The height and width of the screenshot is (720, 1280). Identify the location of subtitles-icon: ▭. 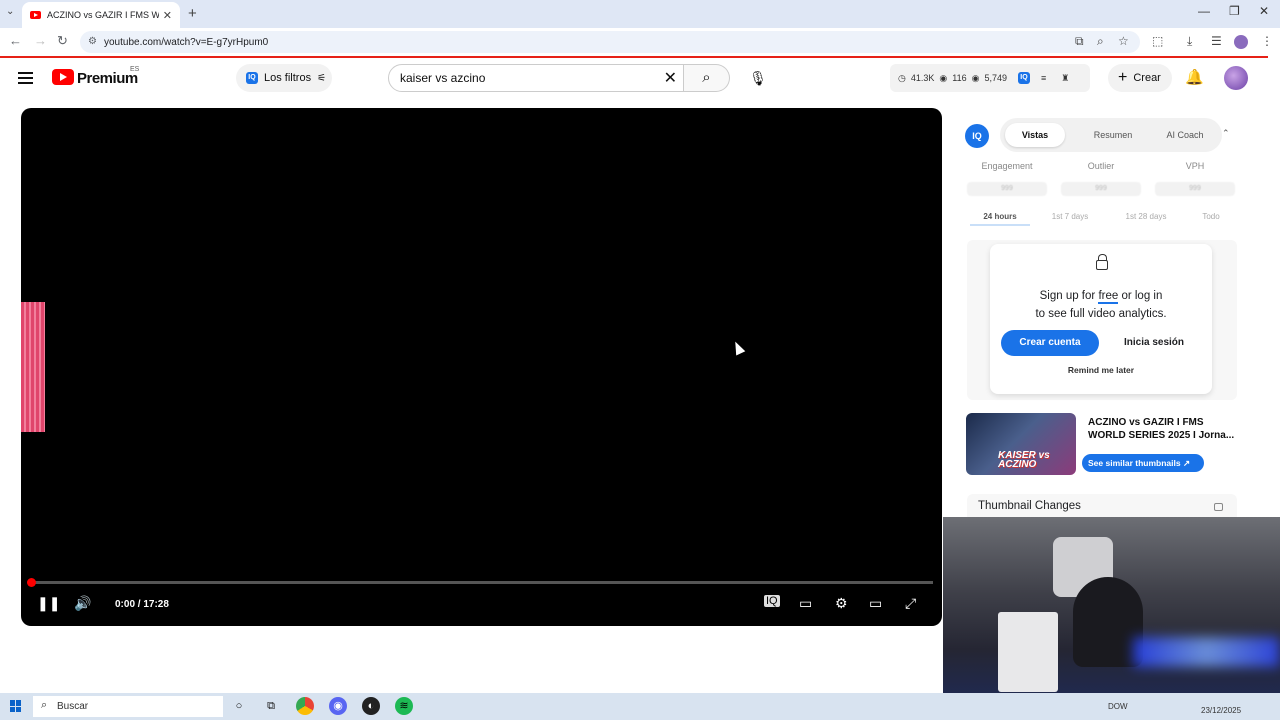
(805, 603).